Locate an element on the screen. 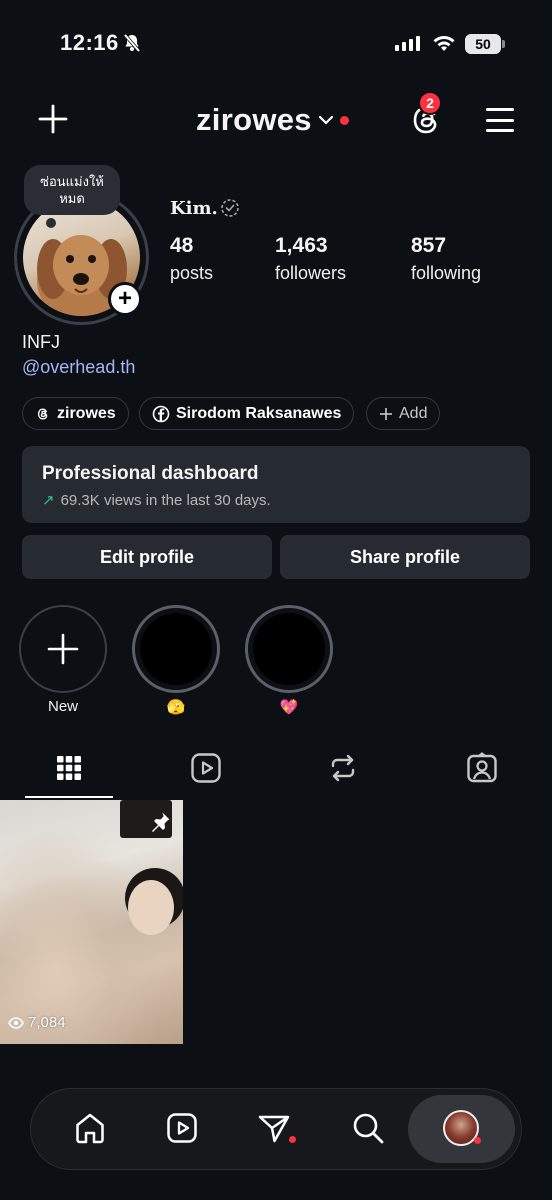 The image size is (552, 1200). stat-label: following is located at coordinates (446, 273).